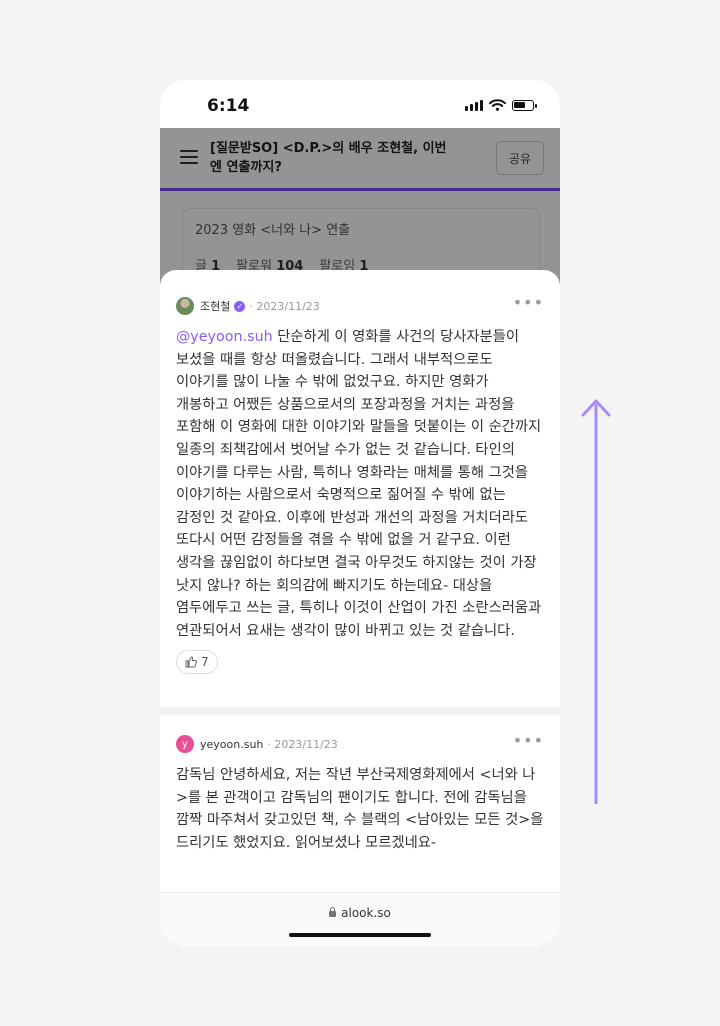 Image resolution: width=720 pixels, height=1026 pixels. What do you see at coordinates (185, 306) in the screenshot?
I see `avatar` at bounding box center [185, 306].